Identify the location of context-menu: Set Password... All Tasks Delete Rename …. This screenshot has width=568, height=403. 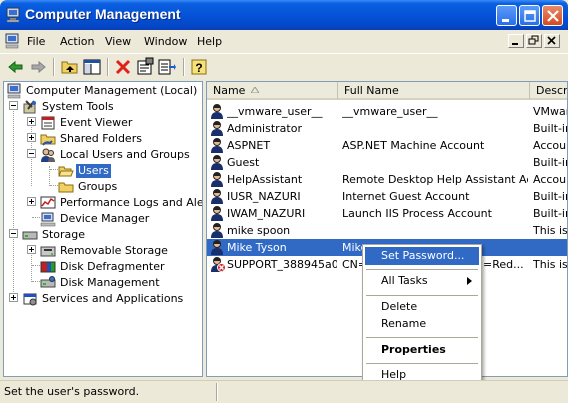
(422, 315).